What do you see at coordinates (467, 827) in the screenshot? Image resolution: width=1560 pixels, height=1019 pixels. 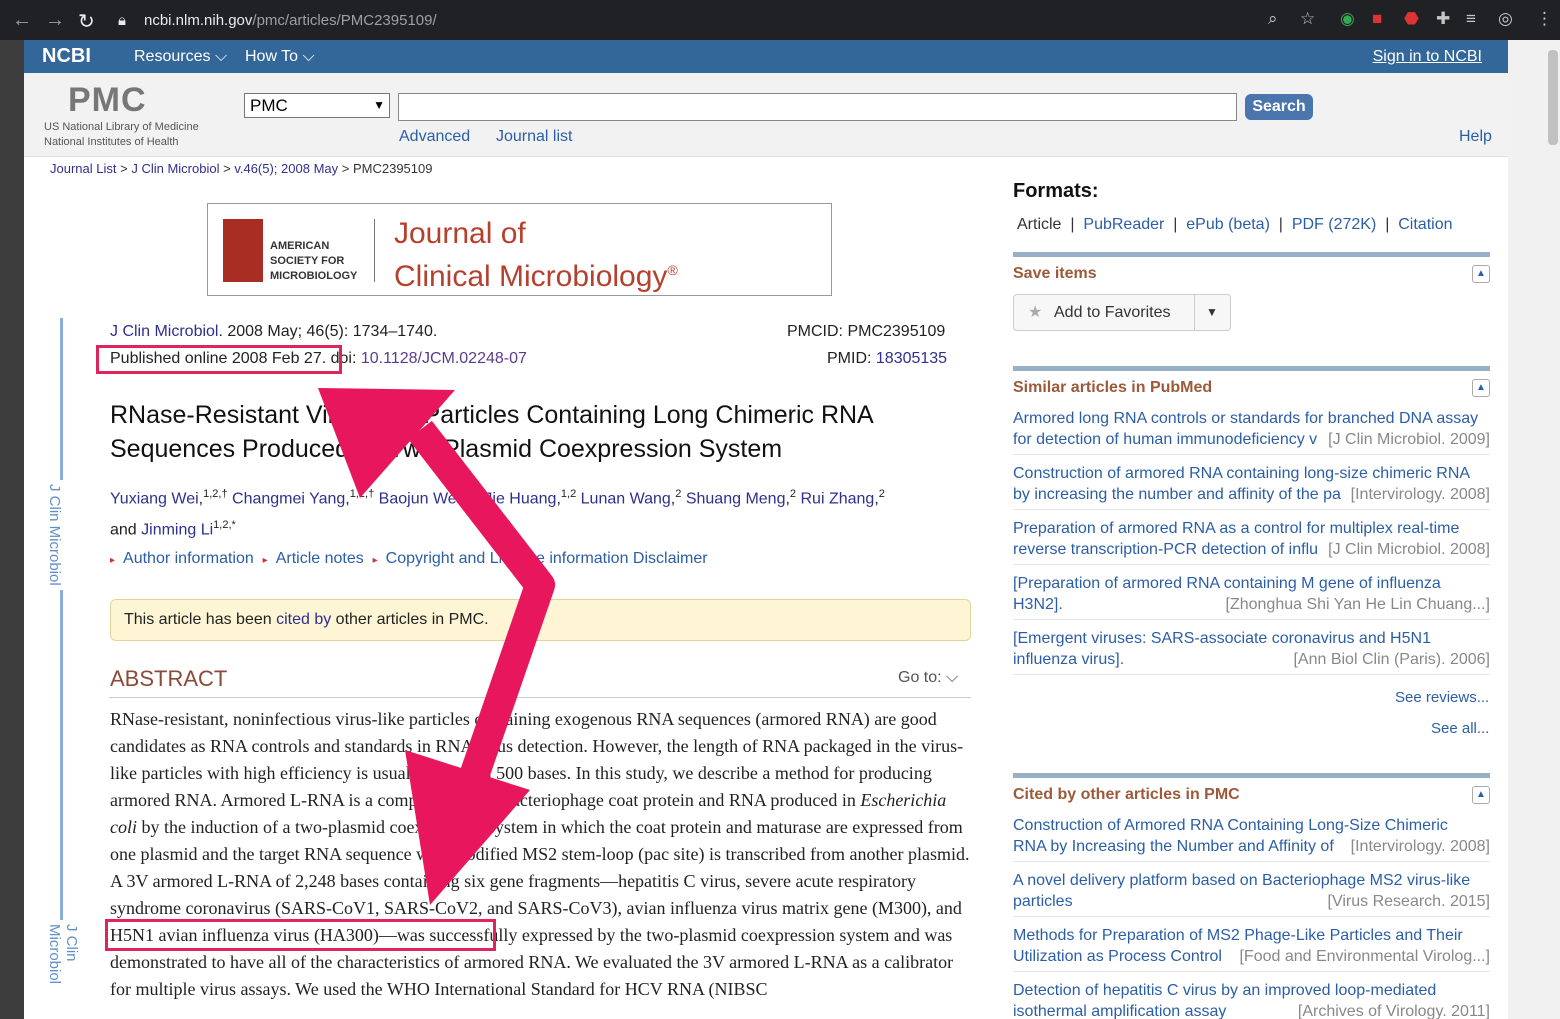 I see `arrow-head-down` at bounding box center [467, 827].